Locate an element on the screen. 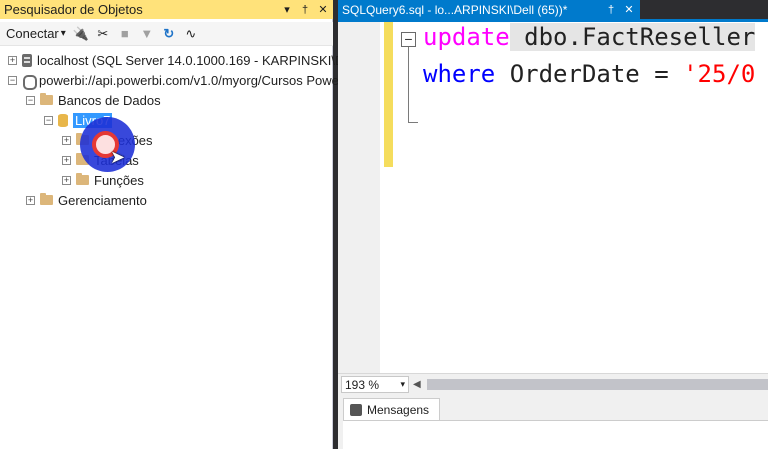 This screenshot has height=449, width=768. messages-icon is located at coordinates (356, 409).